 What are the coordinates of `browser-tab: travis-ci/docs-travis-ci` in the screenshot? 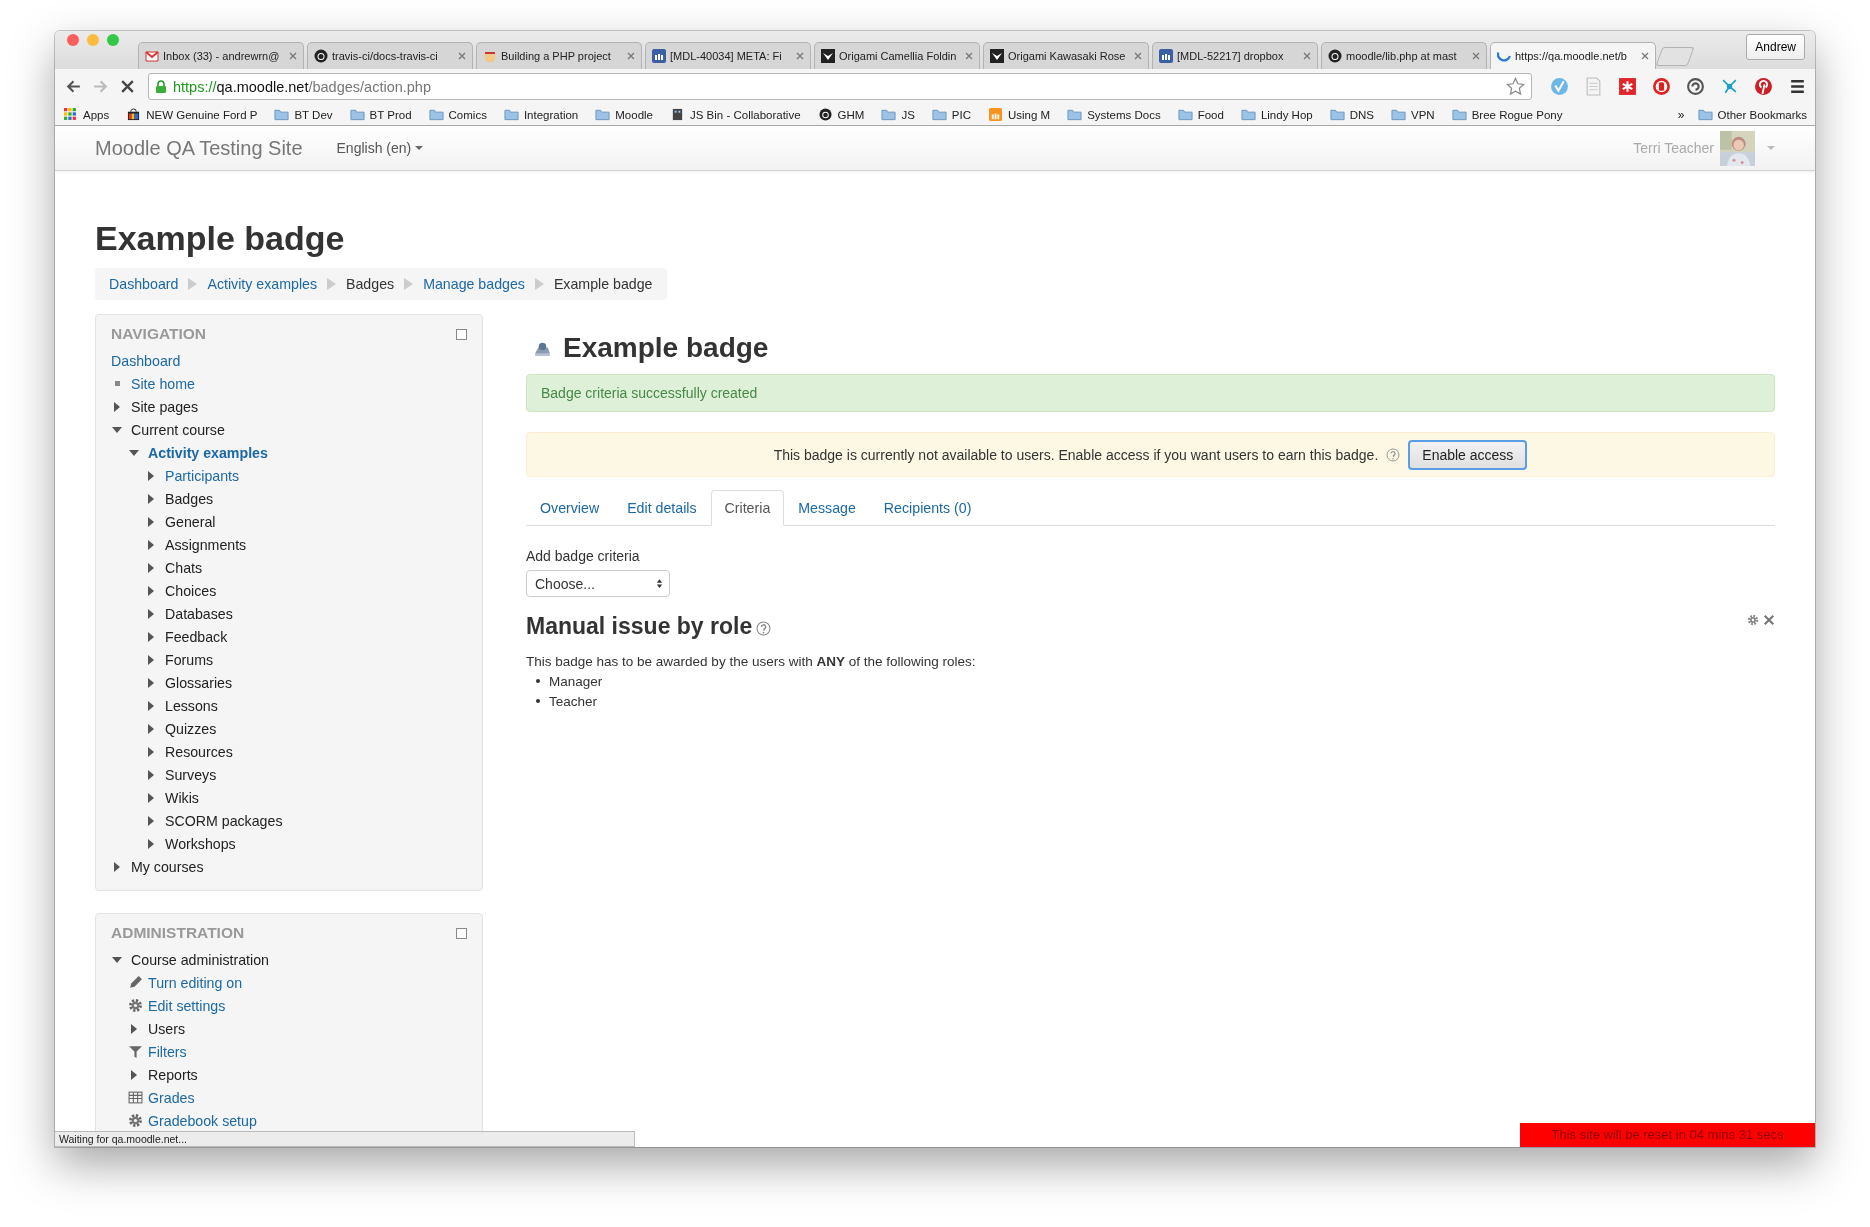 It's located at (390, 55).